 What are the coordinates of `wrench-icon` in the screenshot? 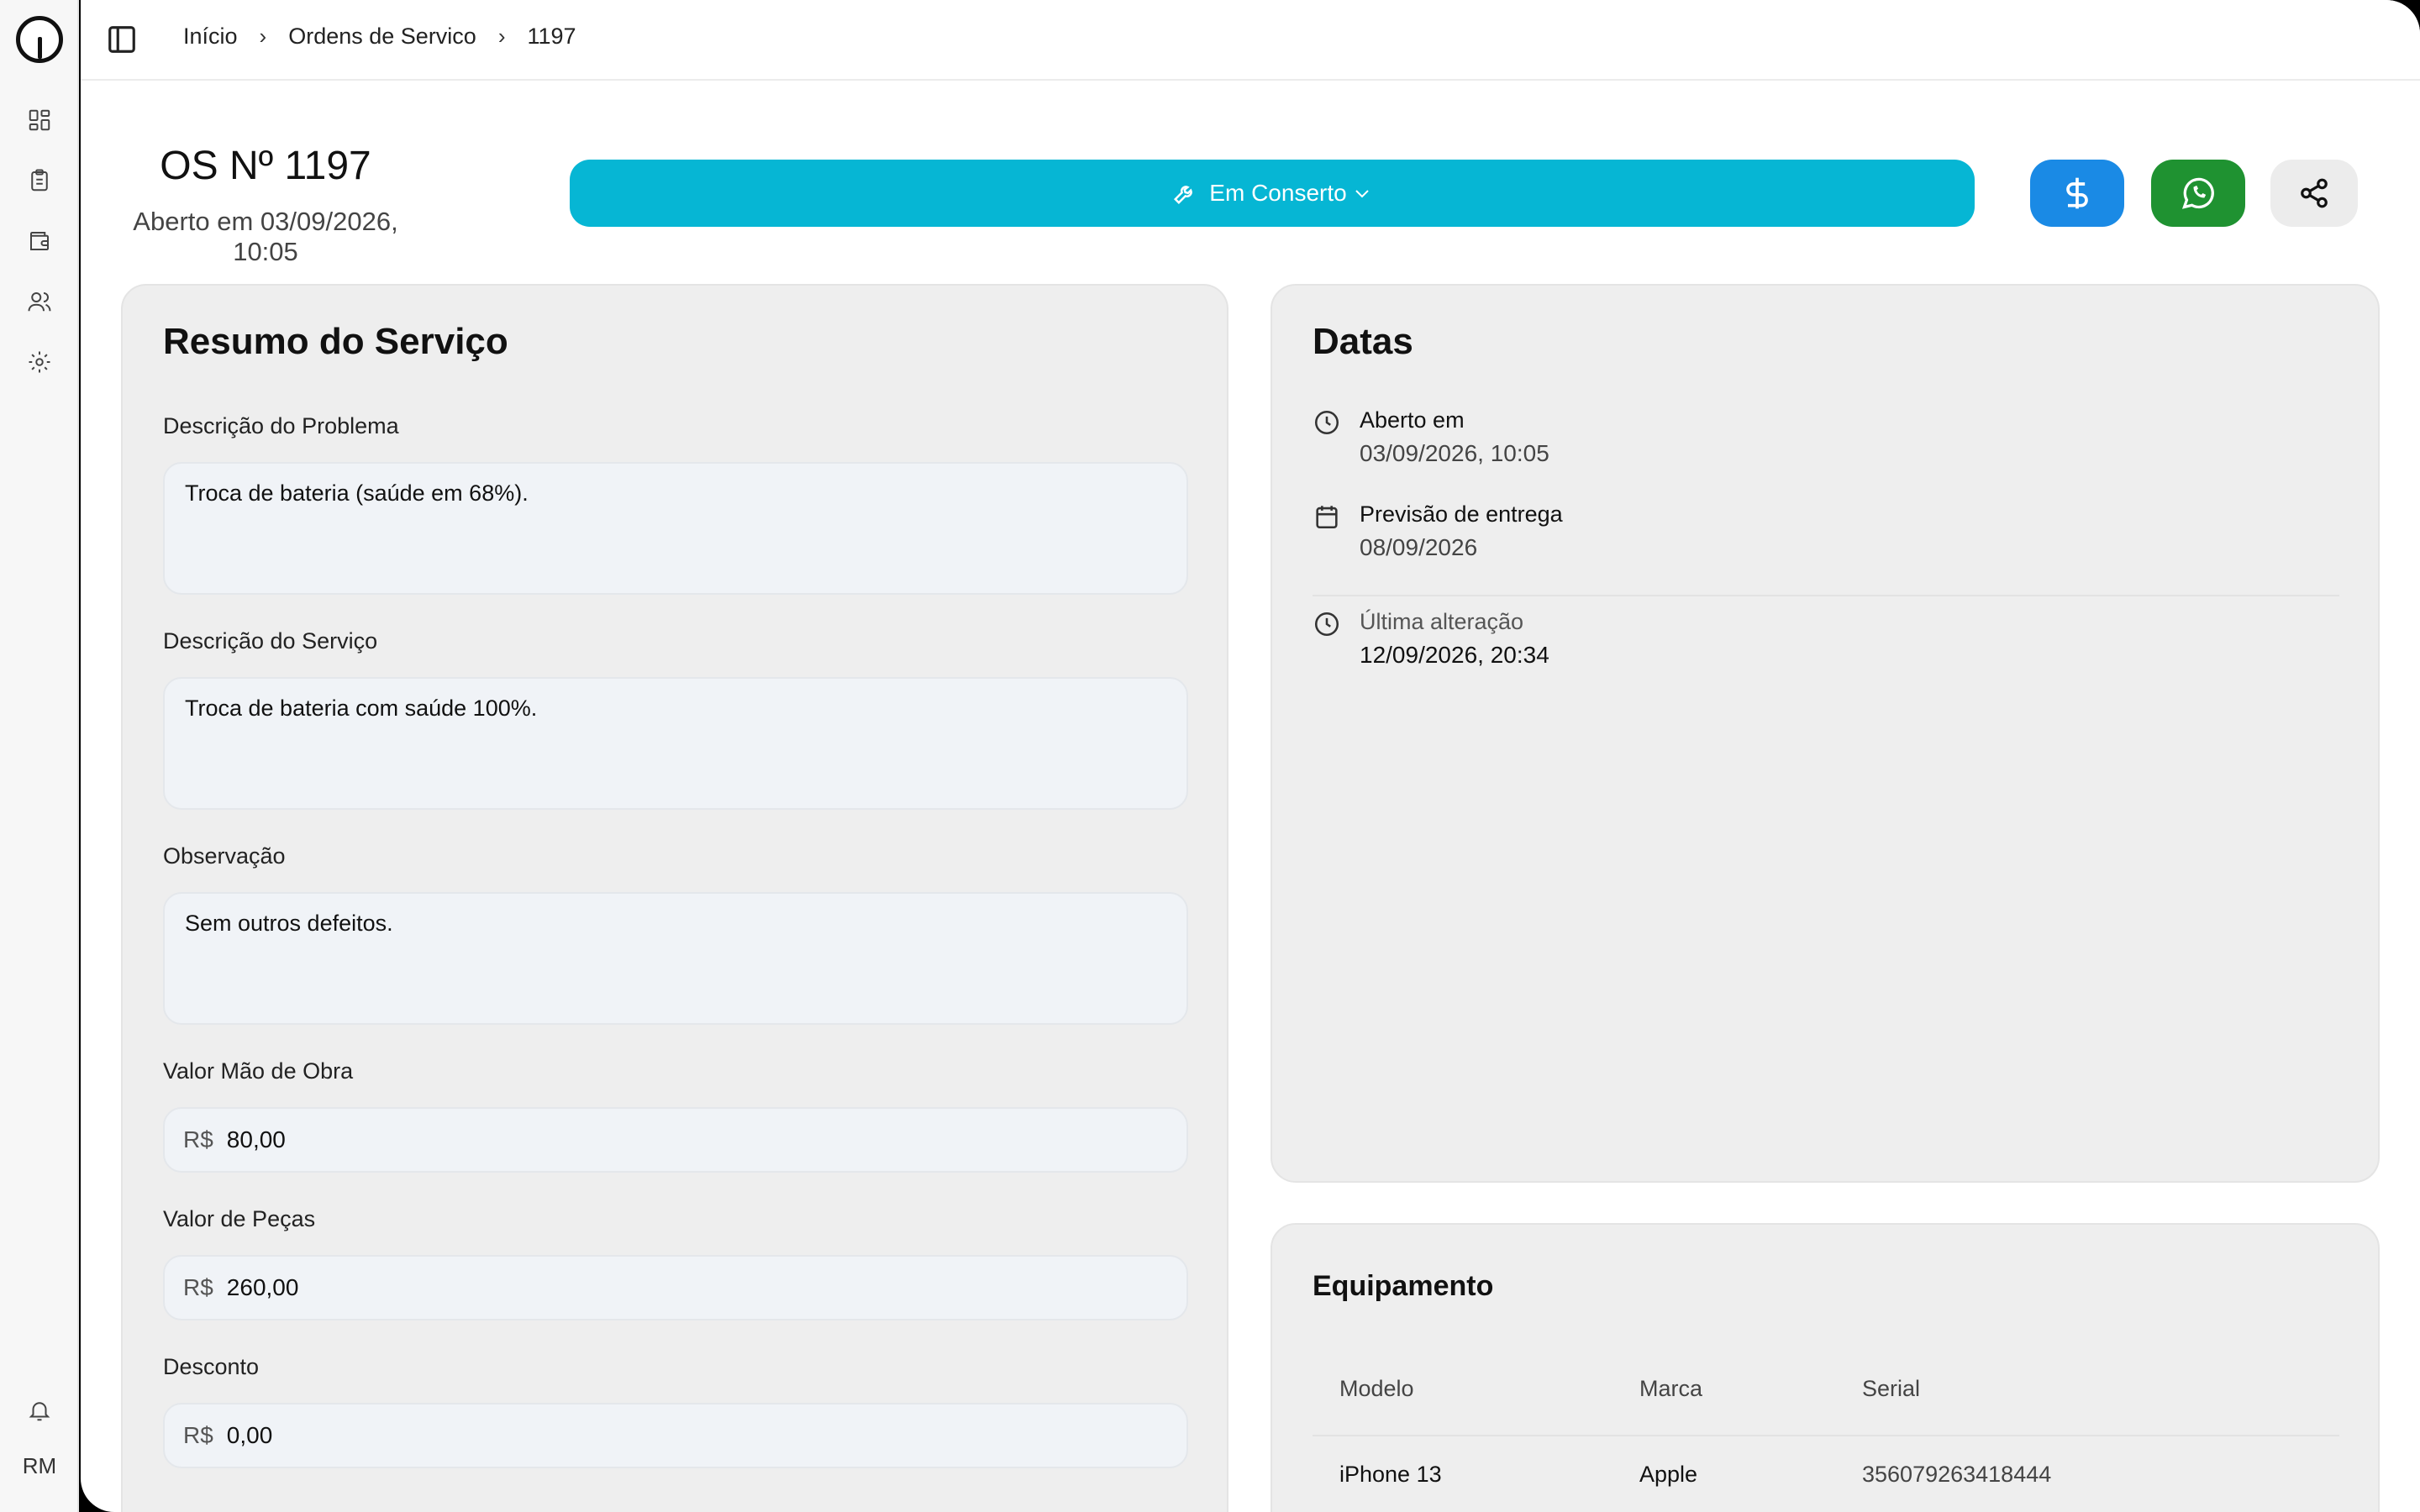 It's located at (1183, 195).